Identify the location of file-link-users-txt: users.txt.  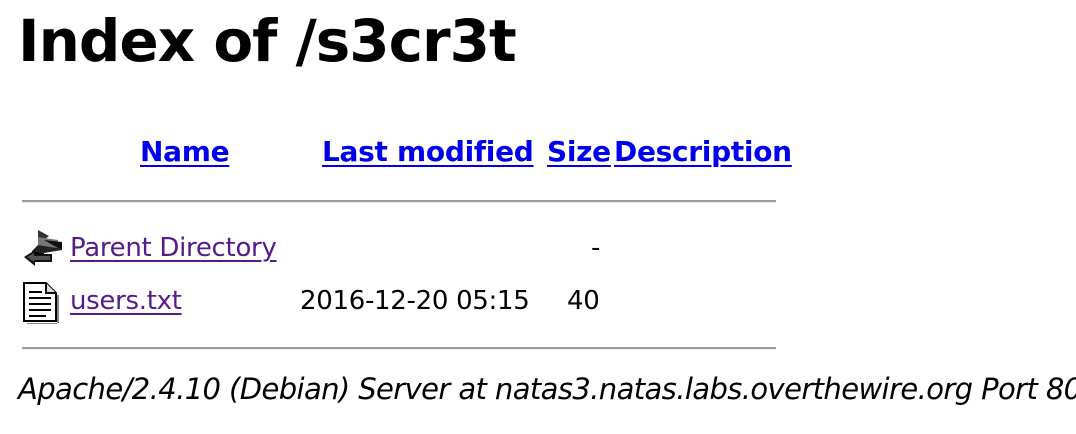
(126, 301).